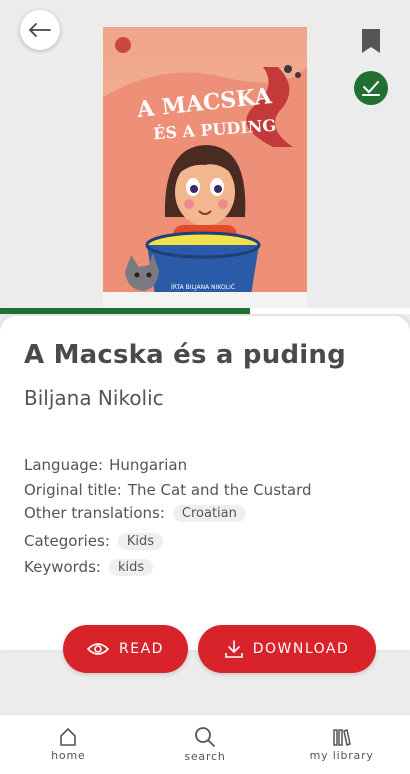 This screenshot has height=774, width=410. Describe the element at coordinates (94, 398) in the screenshot. I see `book-author: Biljana Nikolic` at that location.